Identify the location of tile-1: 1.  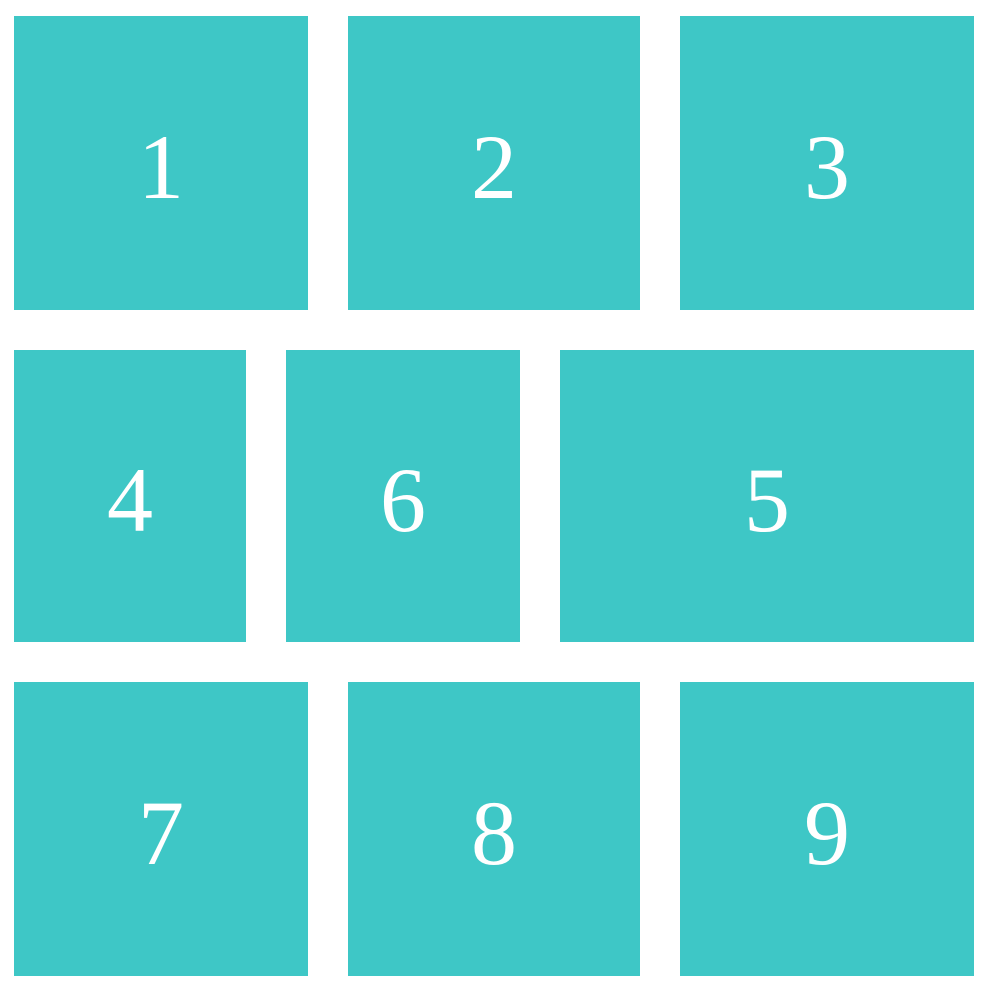
(161, 163).